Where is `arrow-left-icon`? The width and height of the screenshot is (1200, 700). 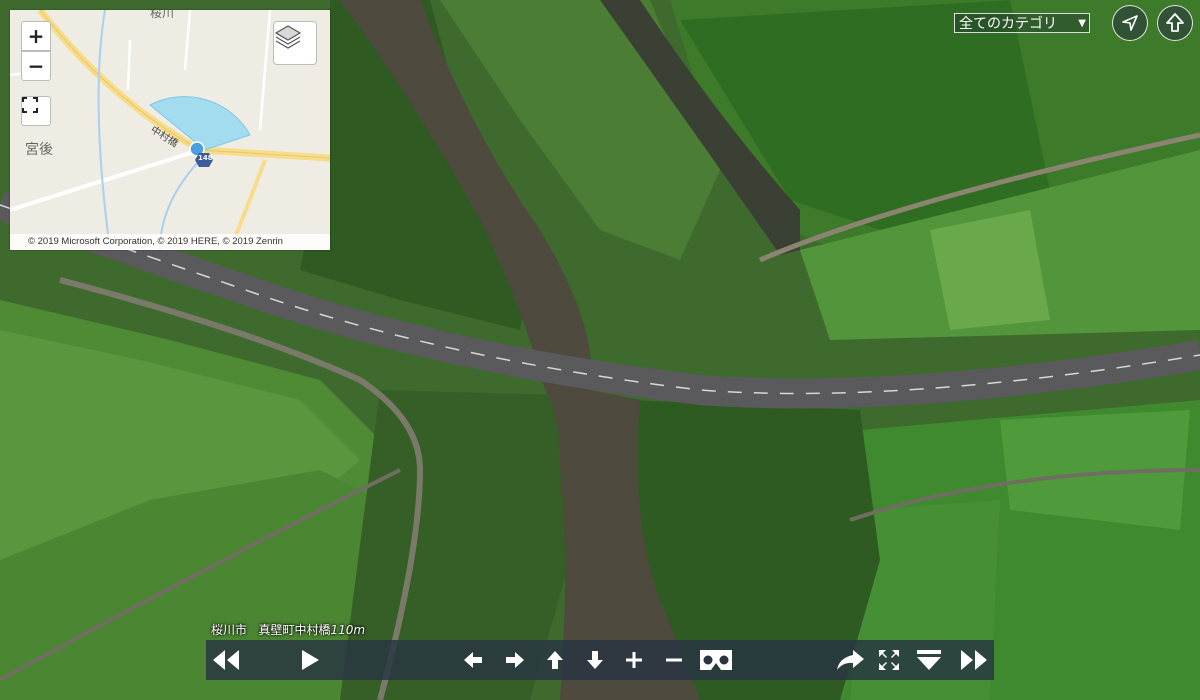
arrow-left-icon is located at coordinates (473, 660).